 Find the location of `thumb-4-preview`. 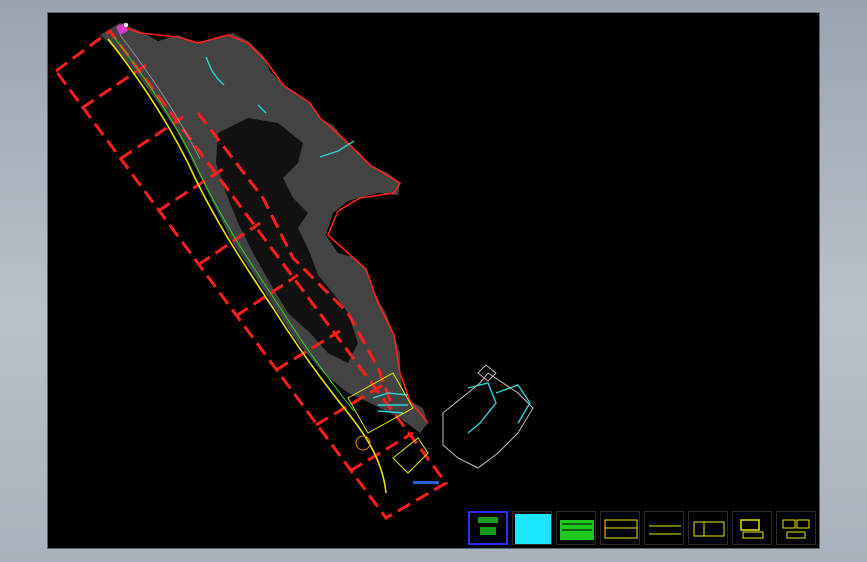

thumb-4-preview is located at coordinates (621, 529).